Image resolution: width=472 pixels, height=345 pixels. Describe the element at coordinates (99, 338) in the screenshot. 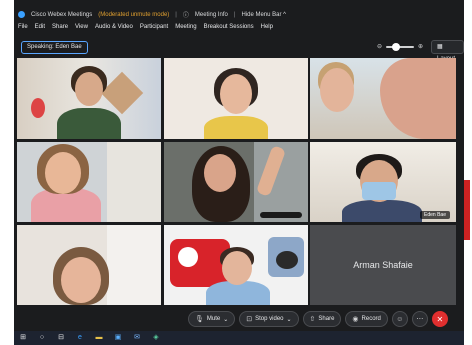

I see `file-explorer-icon: ▬` at that location.